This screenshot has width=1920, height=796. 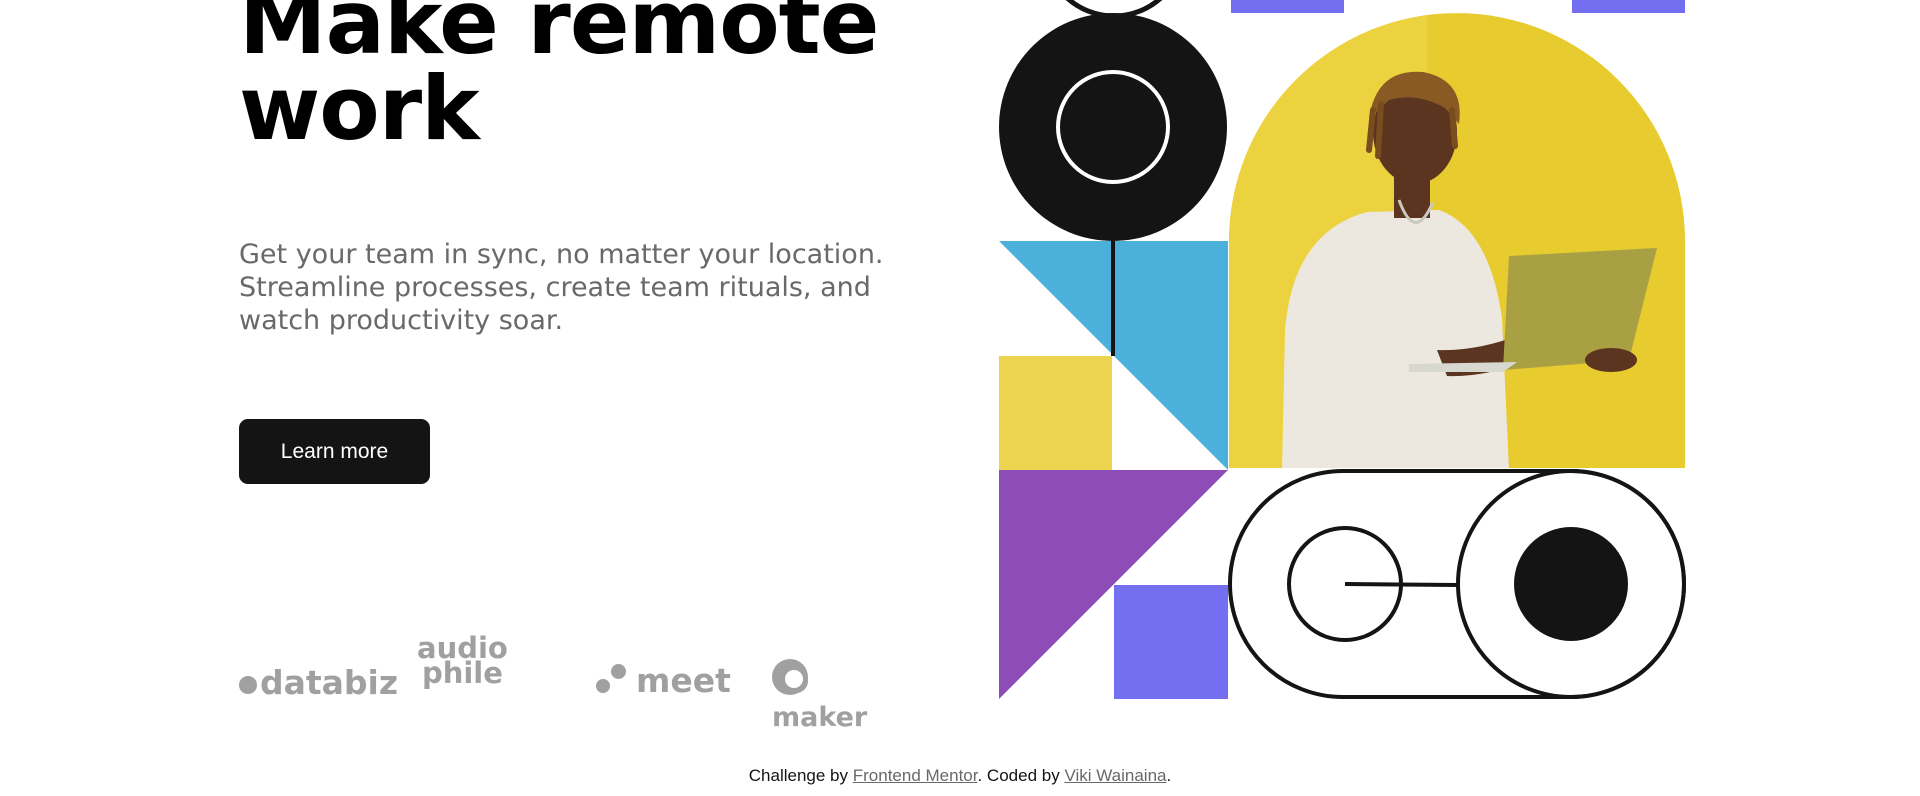 I want to click on top-violet-bar-right, so click(x=1628, y=6).